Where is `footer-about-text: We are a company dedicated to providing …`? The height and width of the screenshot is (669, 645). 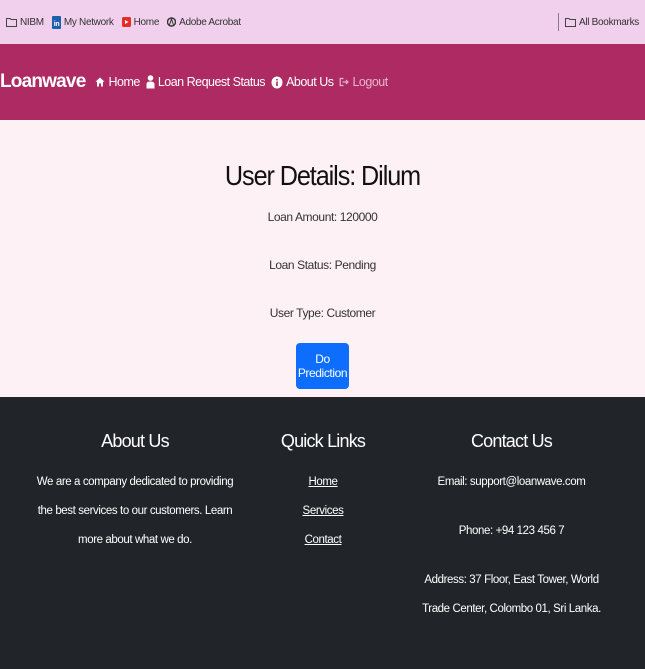
footer-about-text: We are a company dedicated to providing … is located at coordinates (135, 511).